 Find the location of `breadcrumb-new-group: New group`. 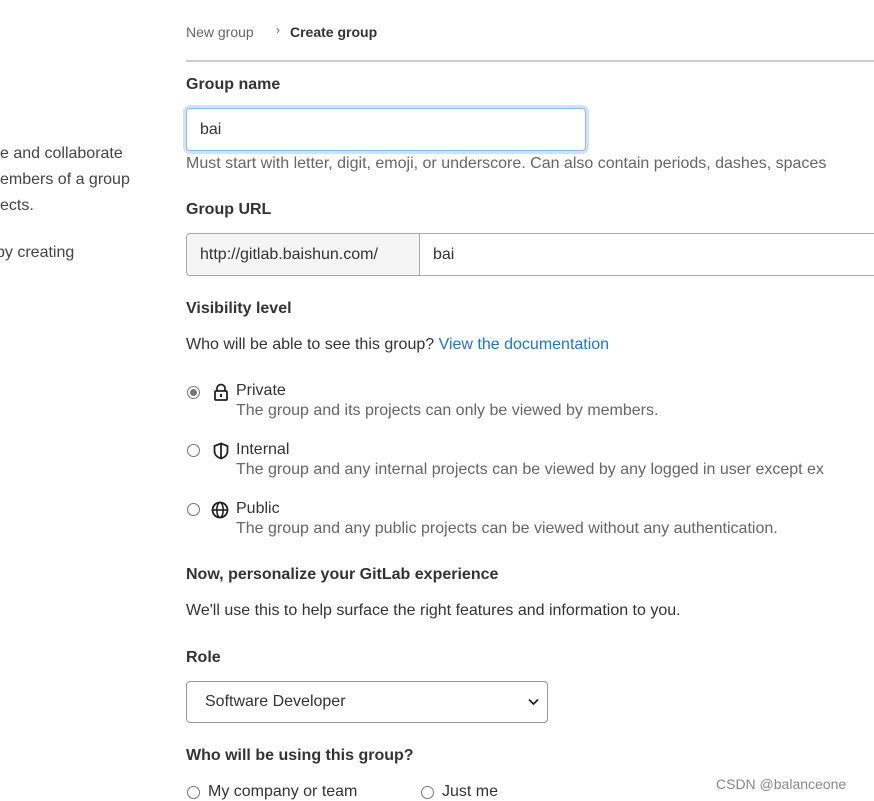

breadcrumb-new-group: New group is located at coordinates (220, 32).